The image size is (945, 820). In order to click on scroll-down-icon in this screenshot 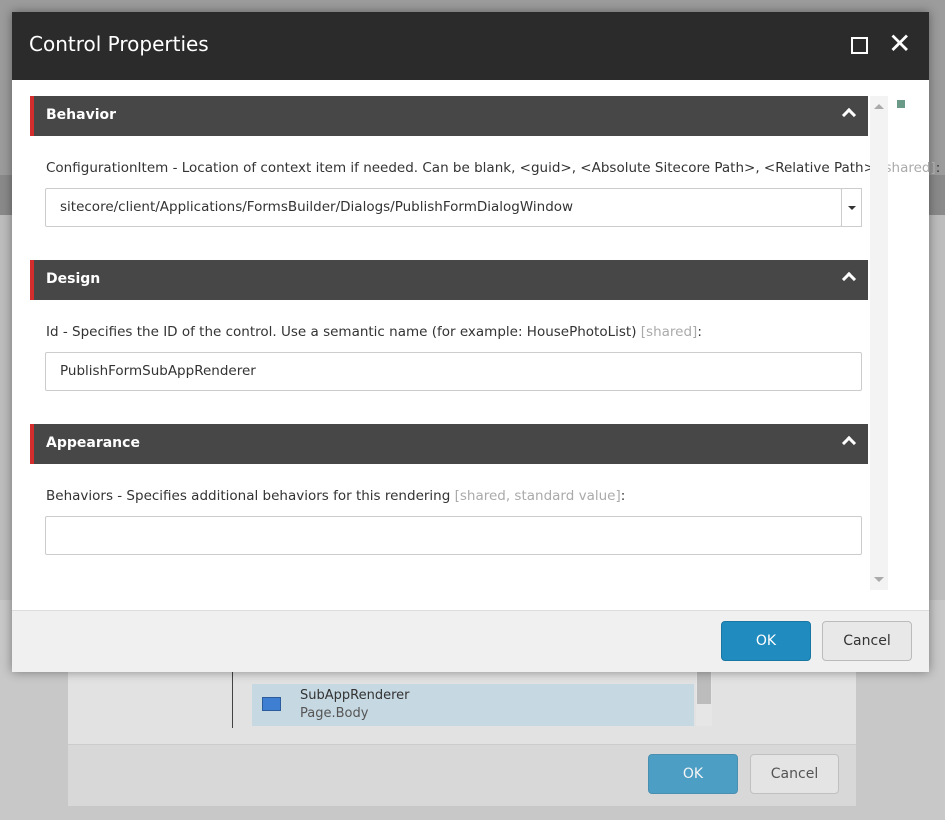, I will do `click(879, 579)`.